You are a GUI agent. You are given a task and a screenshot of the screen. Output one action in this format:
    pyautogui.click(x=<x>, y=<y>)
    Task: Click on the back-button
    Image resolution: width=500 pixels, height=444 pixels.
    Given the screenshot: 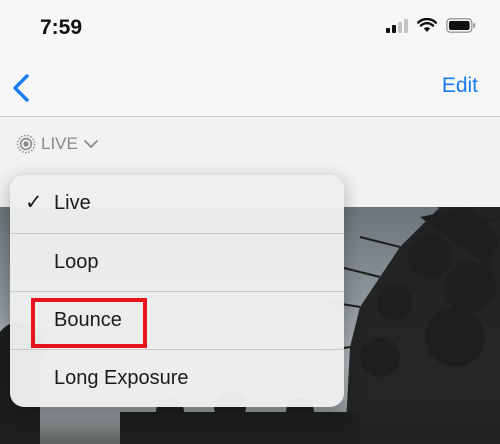 What is the action you would take?
    pyautogui.click(x=22, y=88)
    